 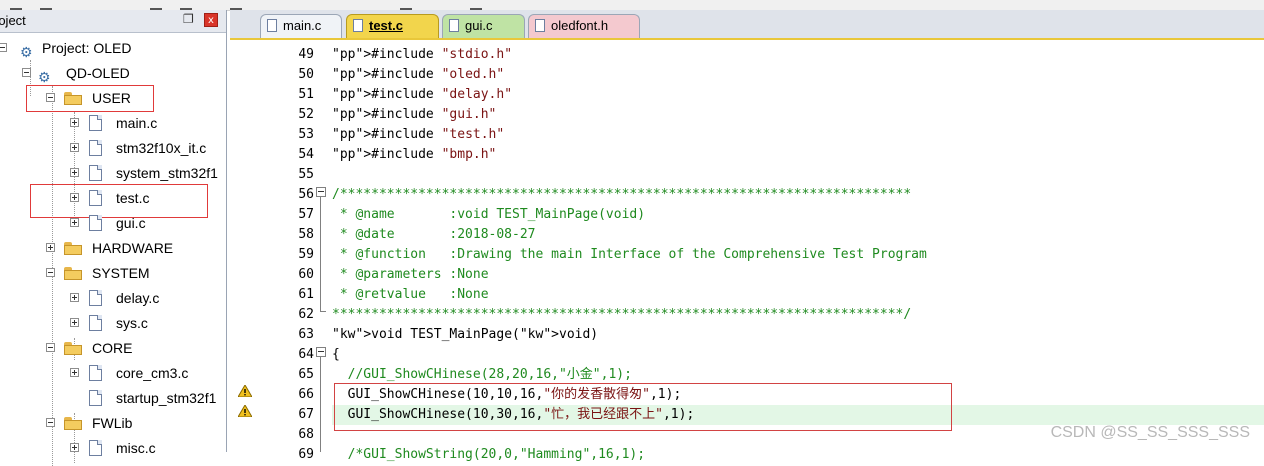 I want to click on code-line: "pp">#include "oled.h", so click(x=798, y=75).